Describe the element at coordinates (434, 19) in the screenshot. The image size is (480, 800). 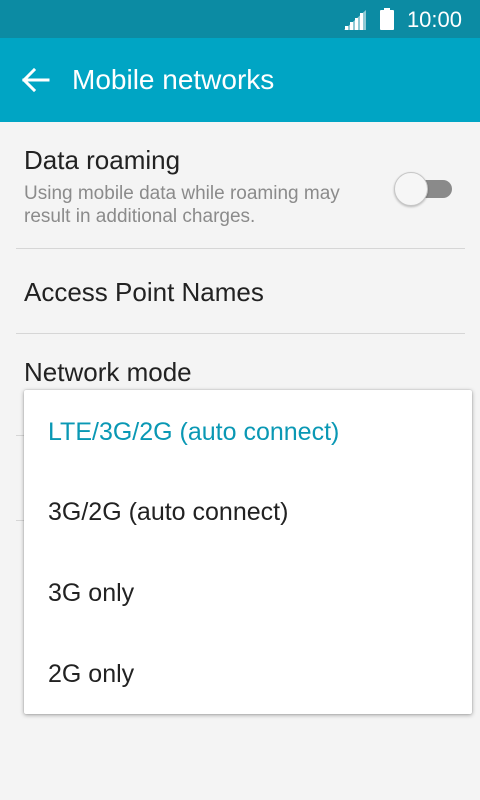
I see `status-time: 10:00` at that location.